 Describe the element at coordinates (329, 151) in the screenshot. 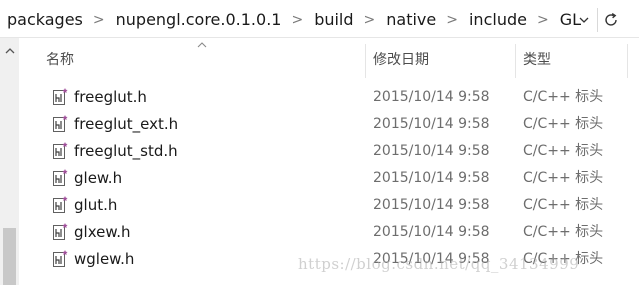

I see `file-row: freeglut_std.h 2015/10/14 9:58 C/C++ 标头` at that location.